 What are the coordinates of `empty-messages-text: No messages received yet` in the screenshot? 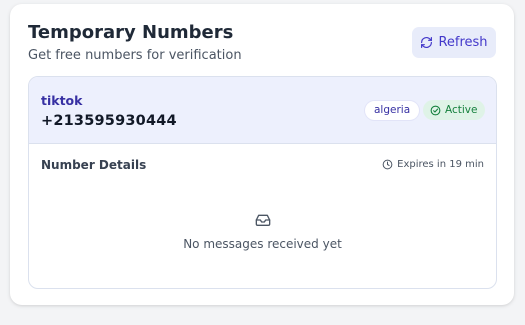 It's located at (262, 244).